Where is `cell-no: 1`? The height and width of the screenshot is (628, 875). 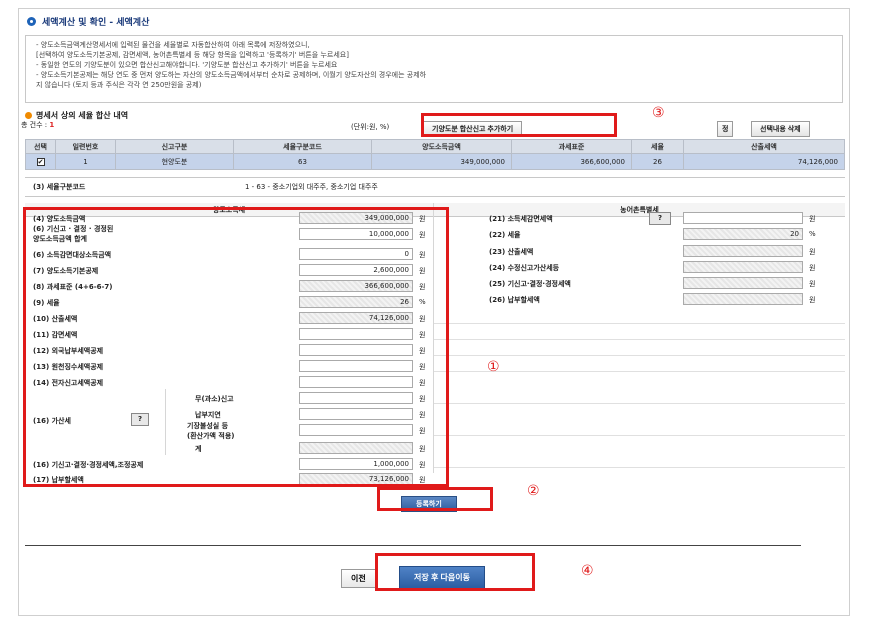
cell-no: 1 is located at coordinates (85, 161).